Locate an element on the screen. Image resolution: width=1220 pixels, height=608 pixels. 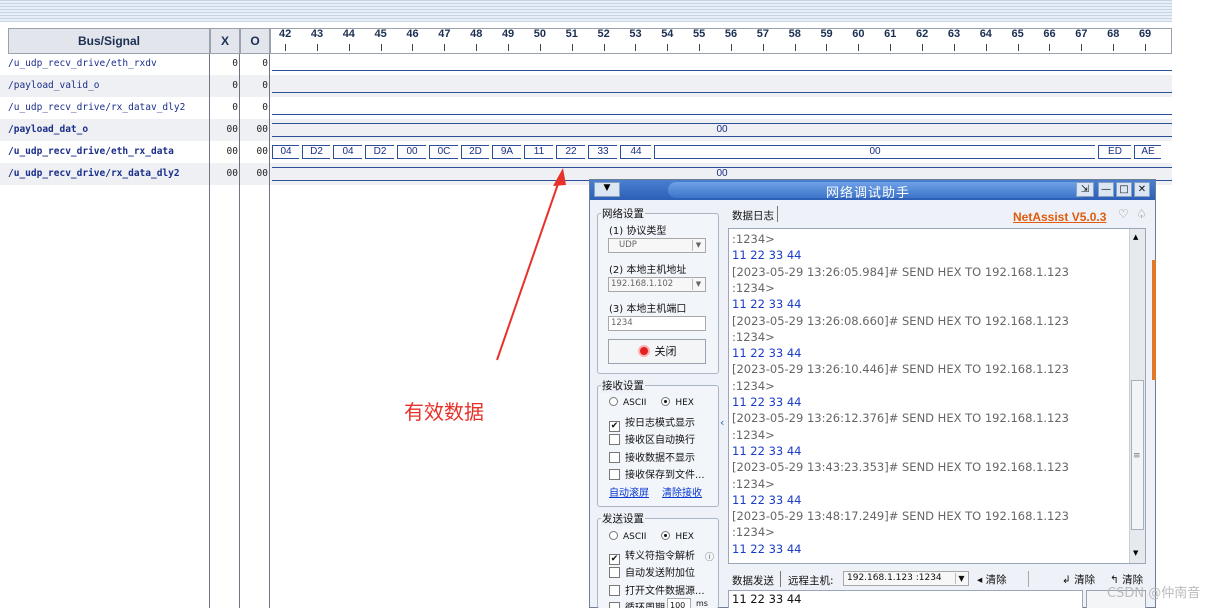
option-label: 按日志模式显示 is located at coordinates (660, 423).